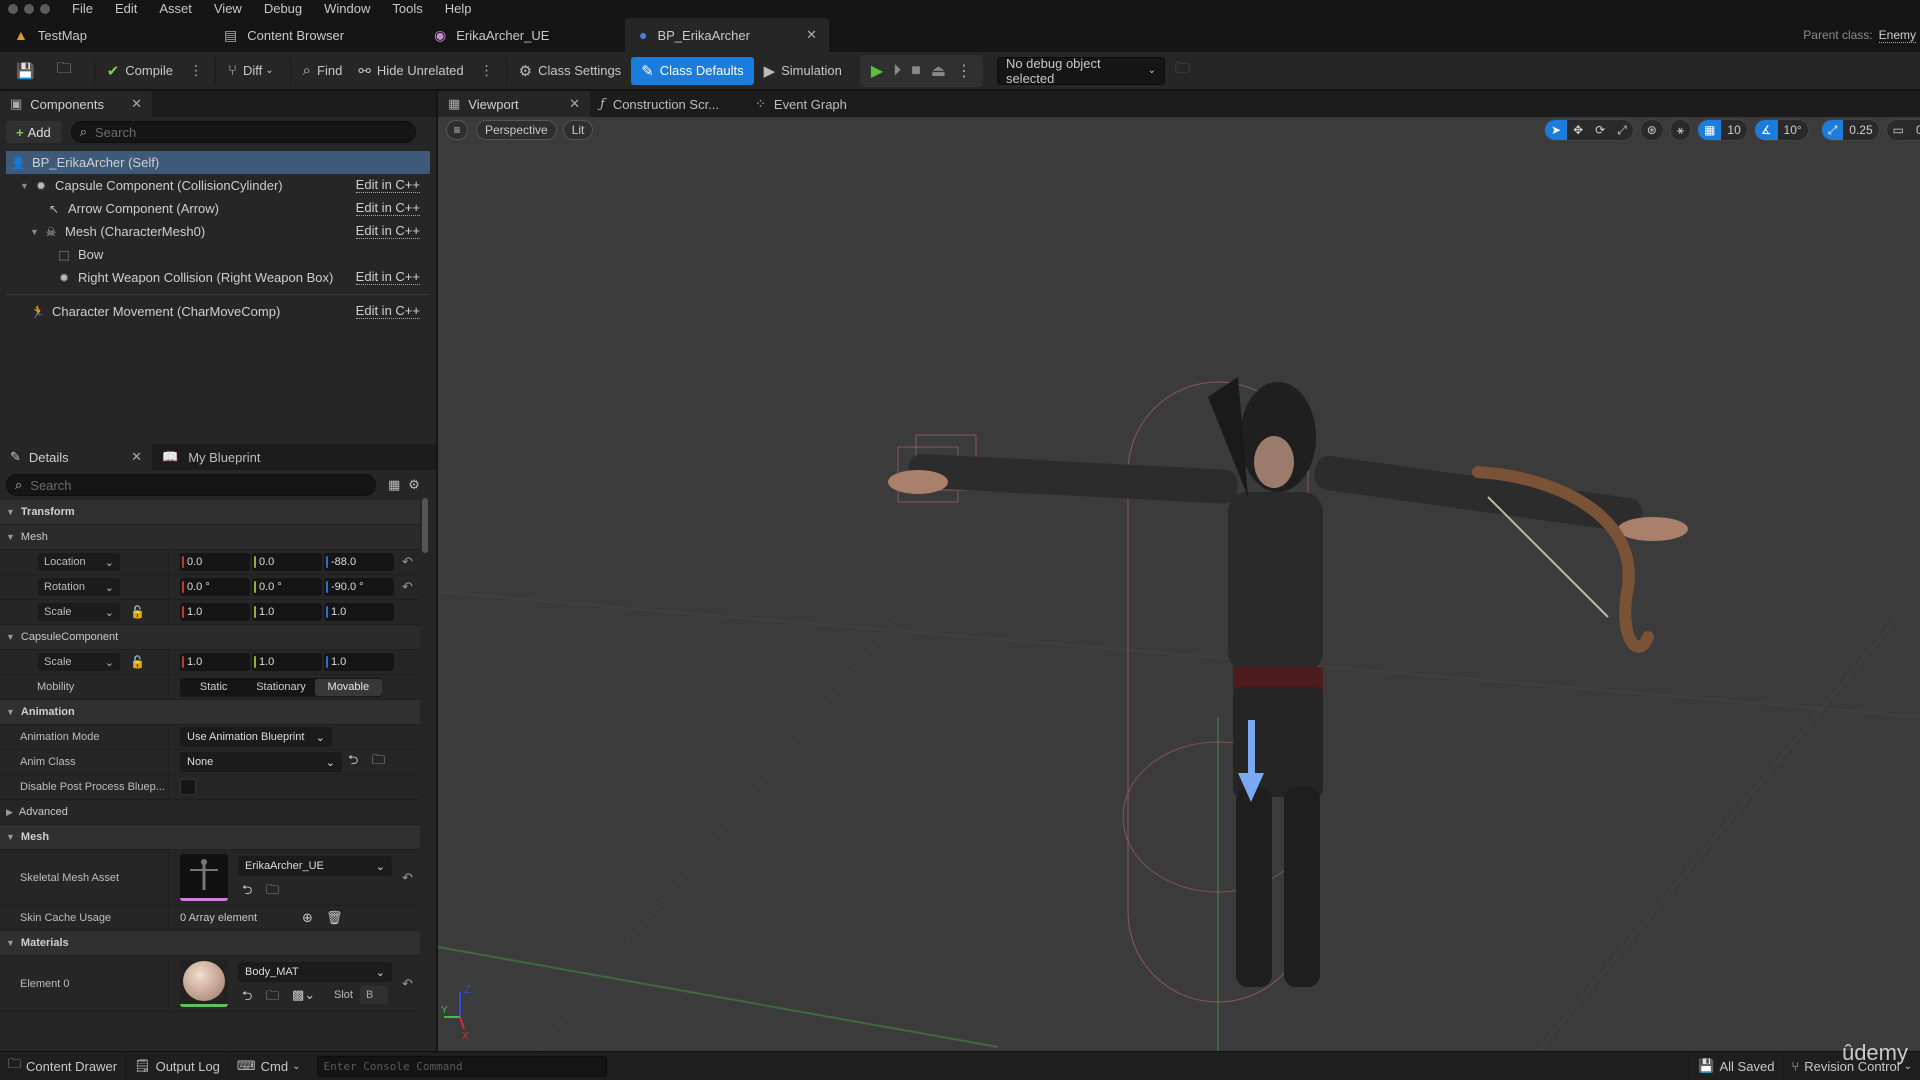 This screenshot has height=1080, width=1920. Describe the element at coordinates (283, 8) in the screenshot. I see `menu-debug: Debug` at that location.